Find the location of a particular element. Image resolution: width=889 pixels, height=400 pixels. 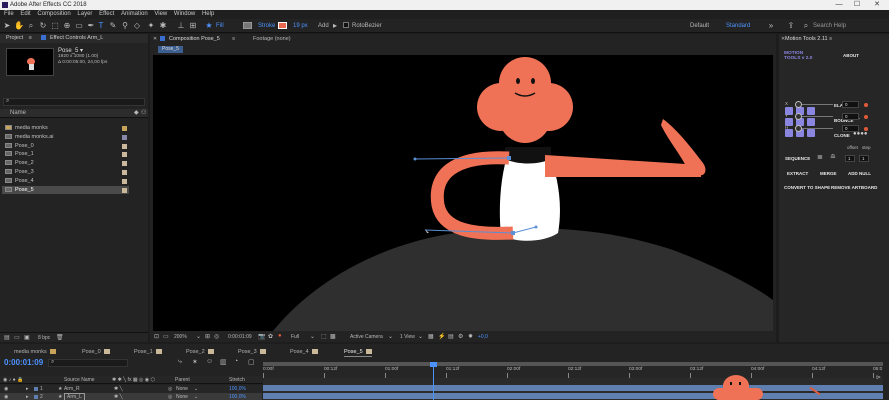

bpc-label: 8 bpc is located at coordinates (44, 338).